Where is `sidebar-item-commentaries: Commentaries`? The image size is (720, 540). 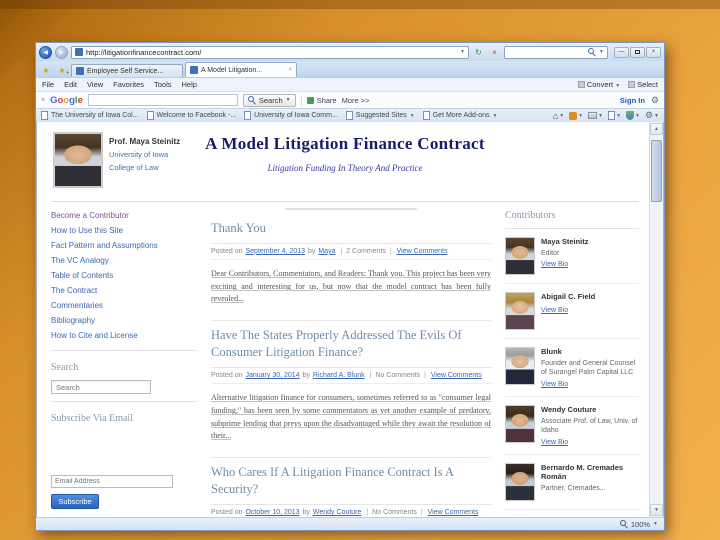 sidebar-item-commentaries: Commentaries is located at coordinates (124, 305).